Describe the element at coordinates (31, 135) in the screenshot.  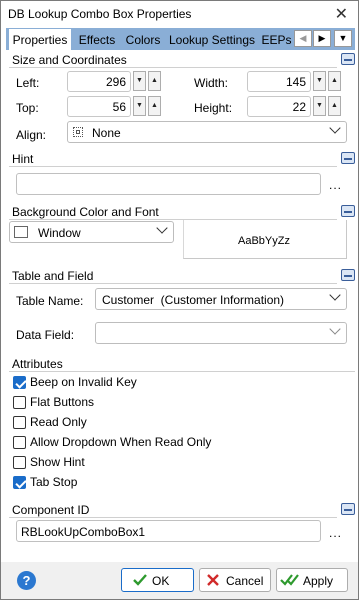
I see `align-label: Align:` at that location.